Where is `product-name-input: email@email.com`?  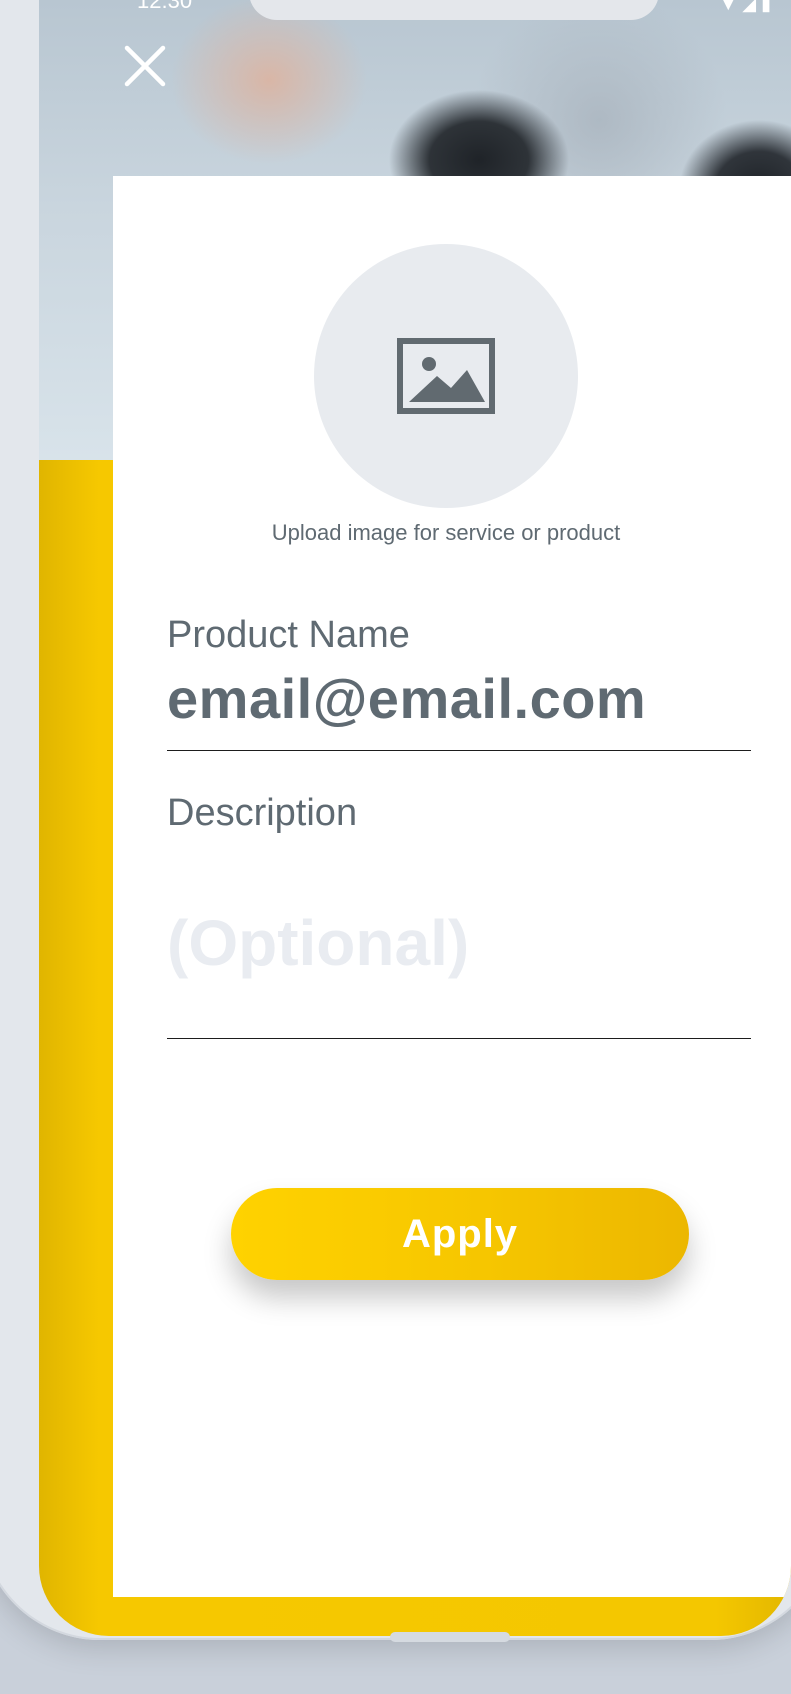 product-name-input: email@email.com is located at coordinates (457, 698).